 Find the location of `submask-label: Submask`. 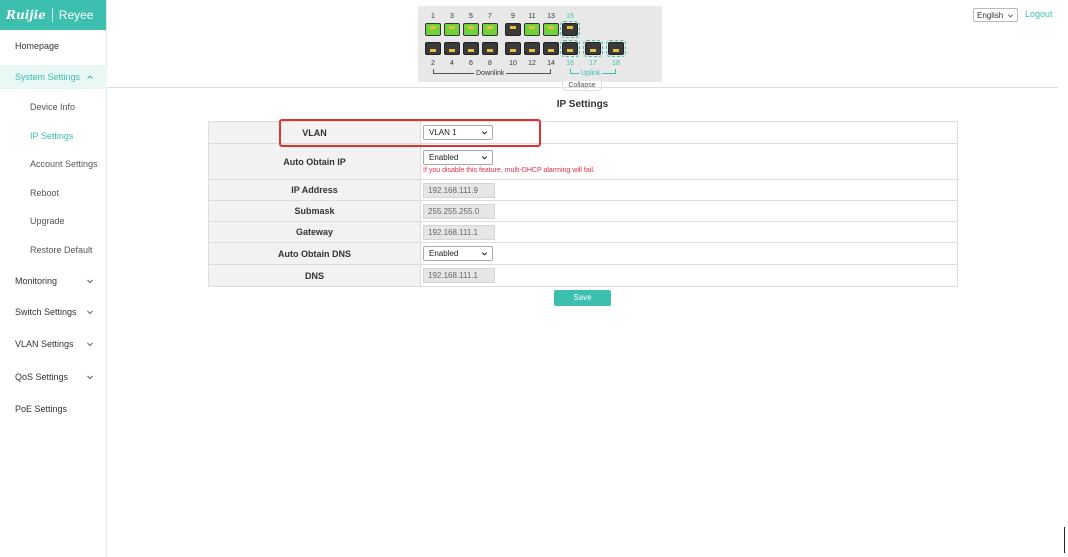

submask-label: Submask is located at coordinates (315, 211).